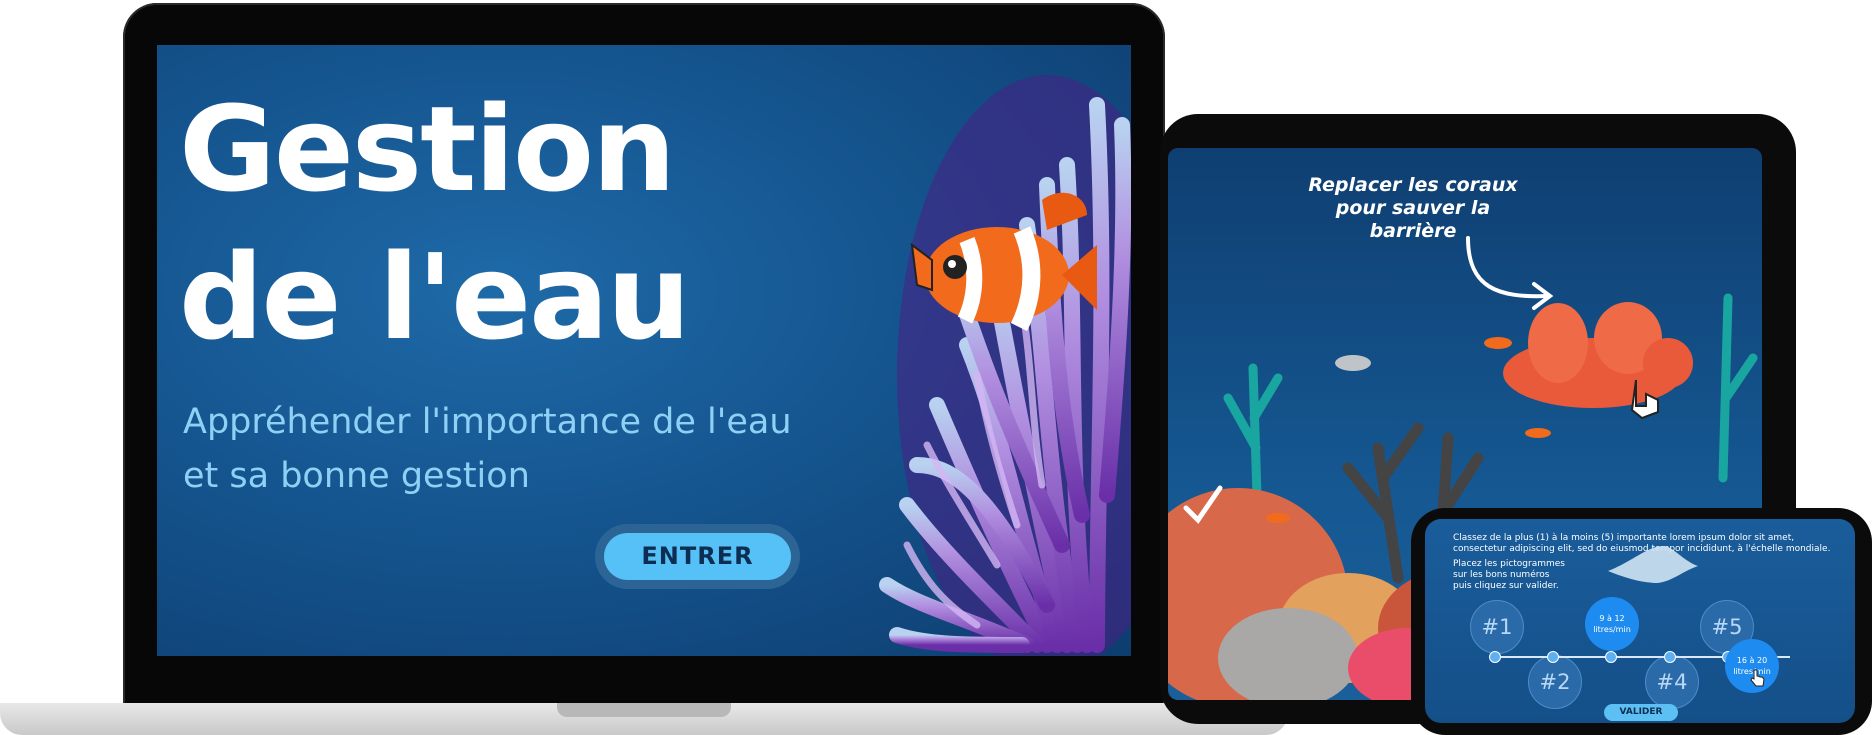  I want to click on manta-ray-icon, so click(1653, 564).